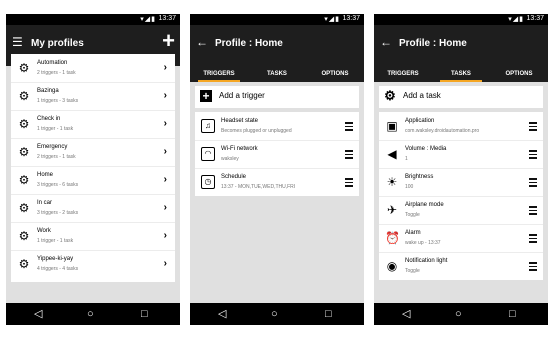  Describe the element at coordinates (234, 177) in the screenshot. I see `trigger-name: Schedule` at that location.